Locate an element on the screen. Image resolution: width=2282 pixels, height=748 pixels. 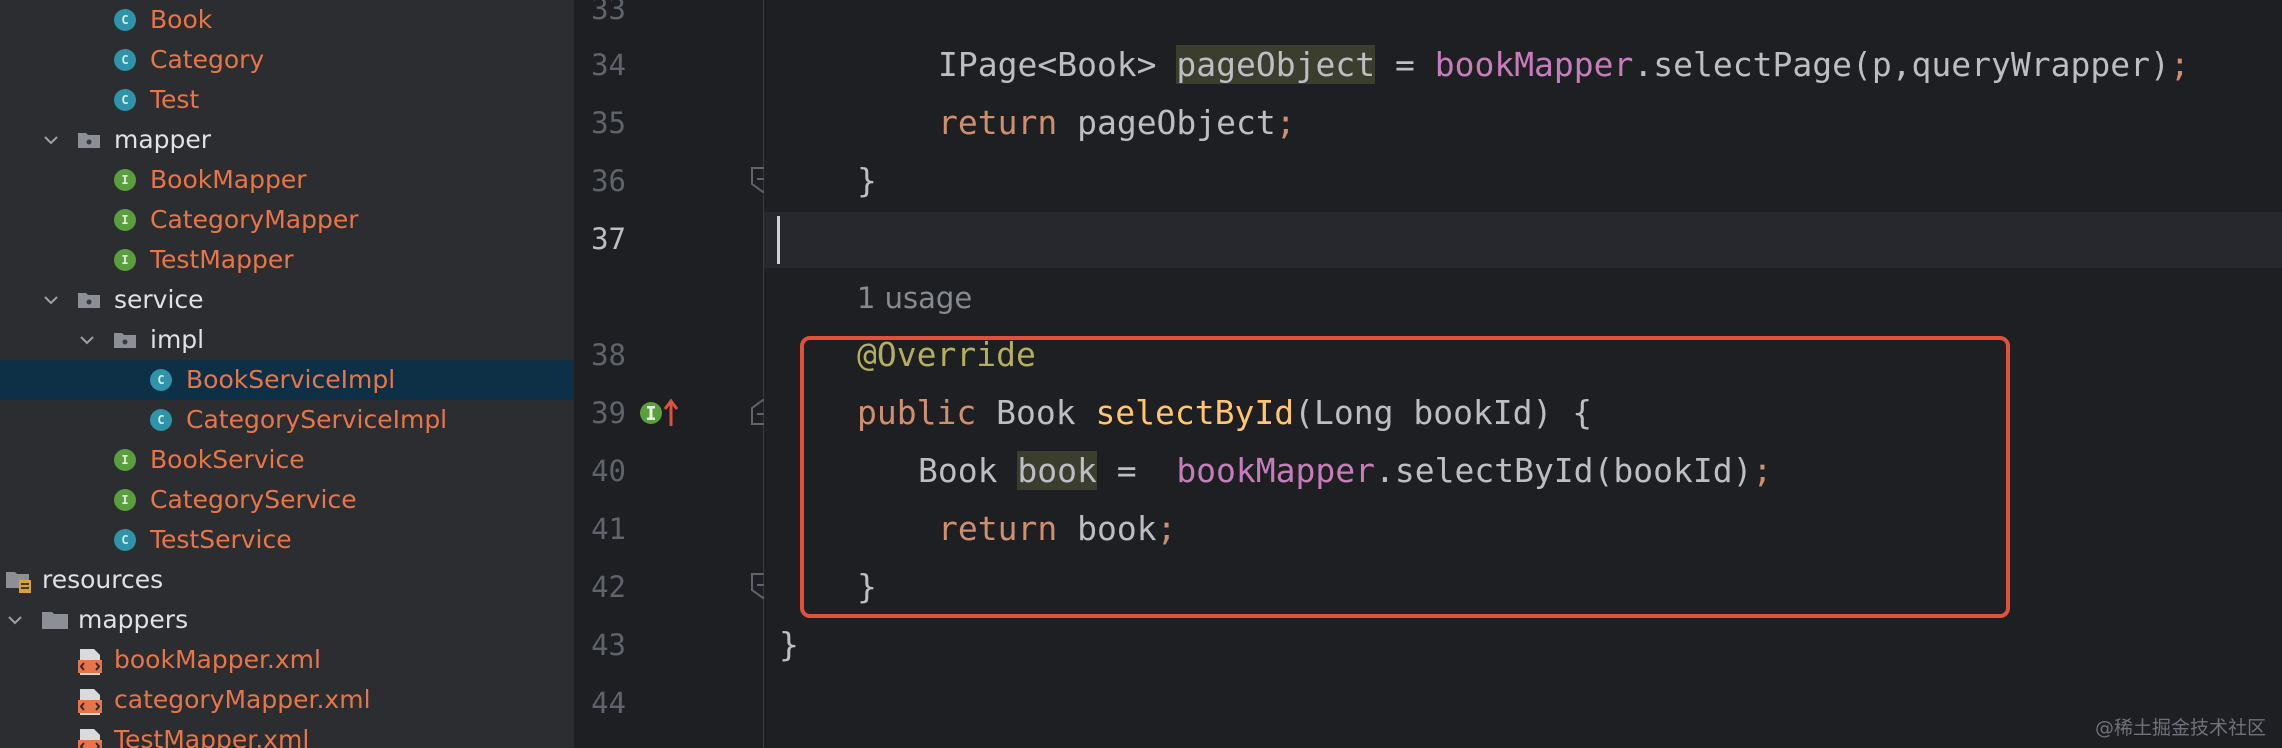
line-number: 42 is located at coordinates (608, 587).